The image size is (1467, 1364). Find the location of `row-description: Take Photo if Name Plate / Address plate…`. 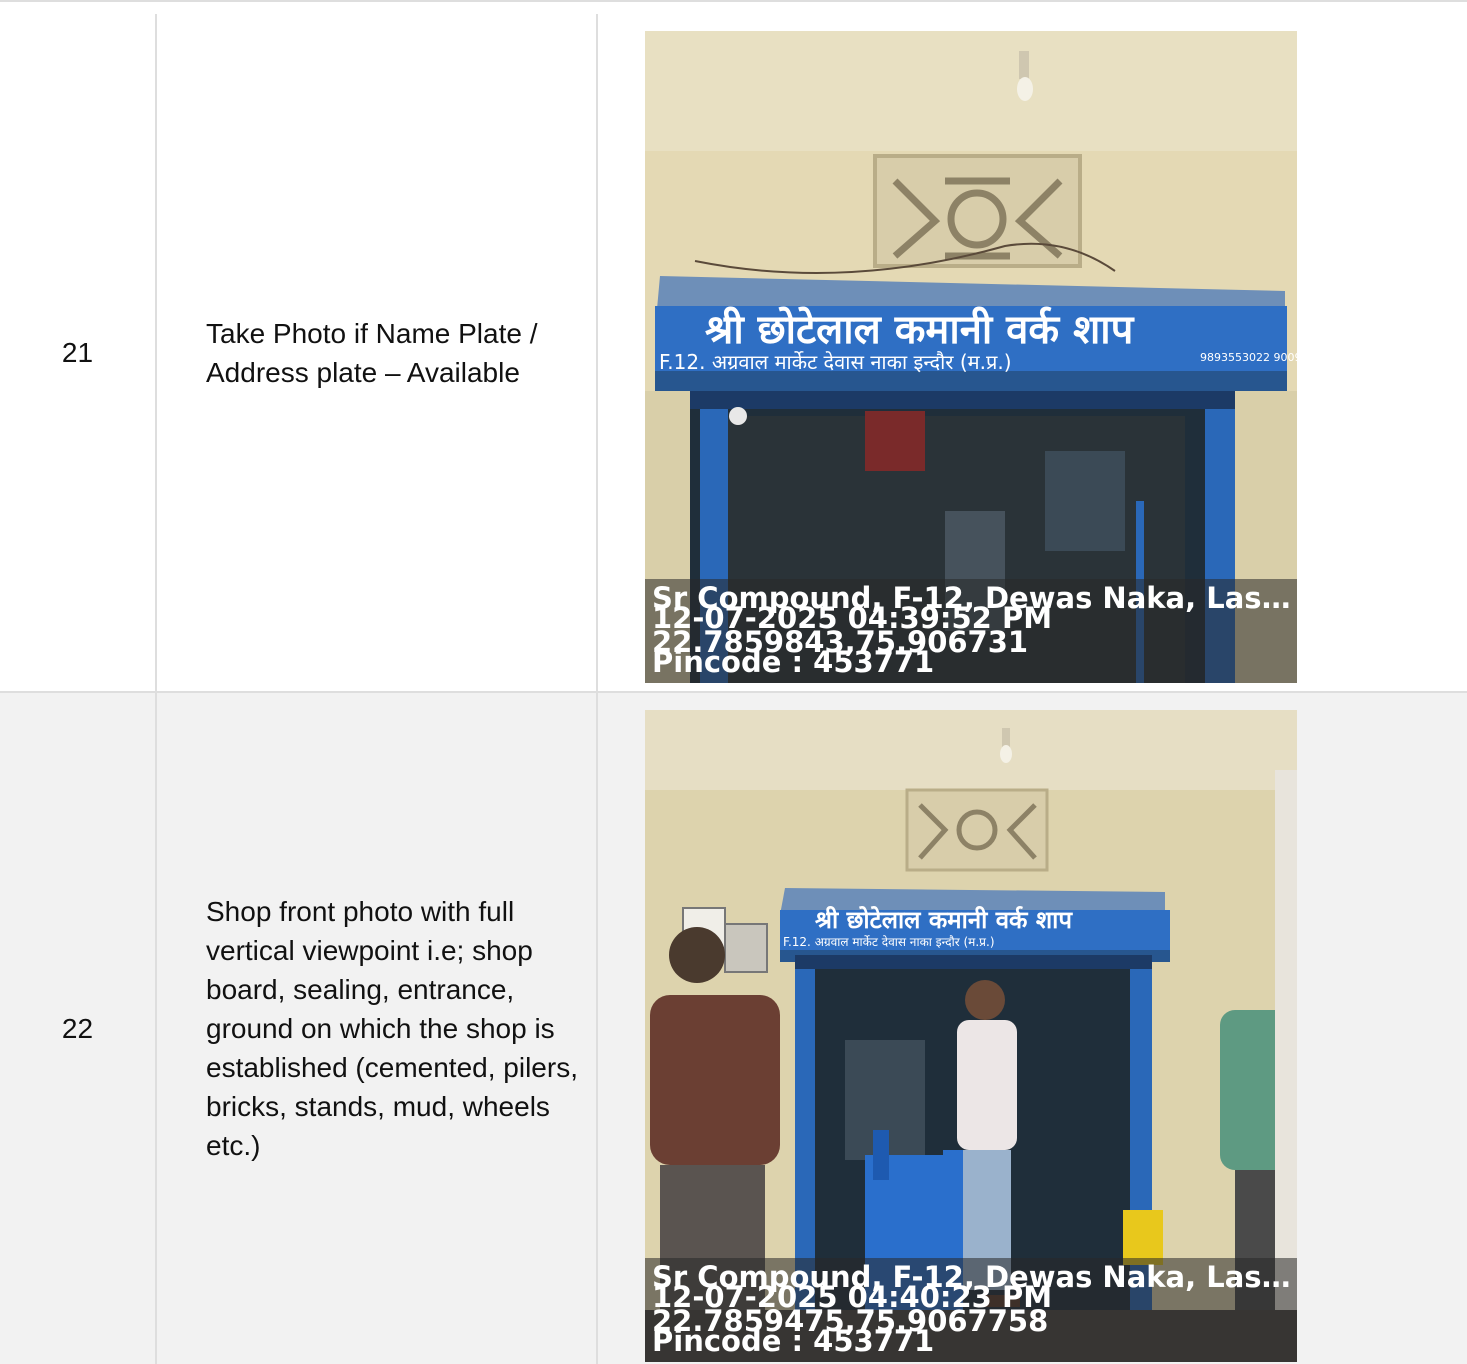

row-description: Take Photo if Name Plate / Address plate… is located at coordinates (372, 352).